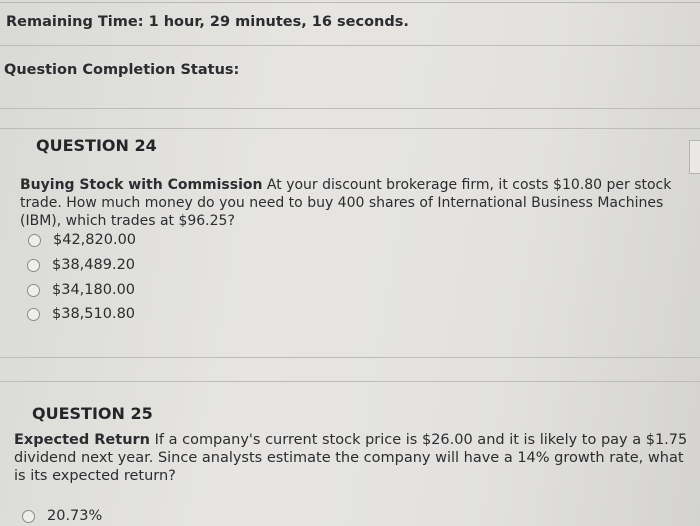  Describe the element at coordinates (278, 22) in the screenshot. I see `timer-value: 1 hour, 29 minutes, 16 seconds.` at that location.